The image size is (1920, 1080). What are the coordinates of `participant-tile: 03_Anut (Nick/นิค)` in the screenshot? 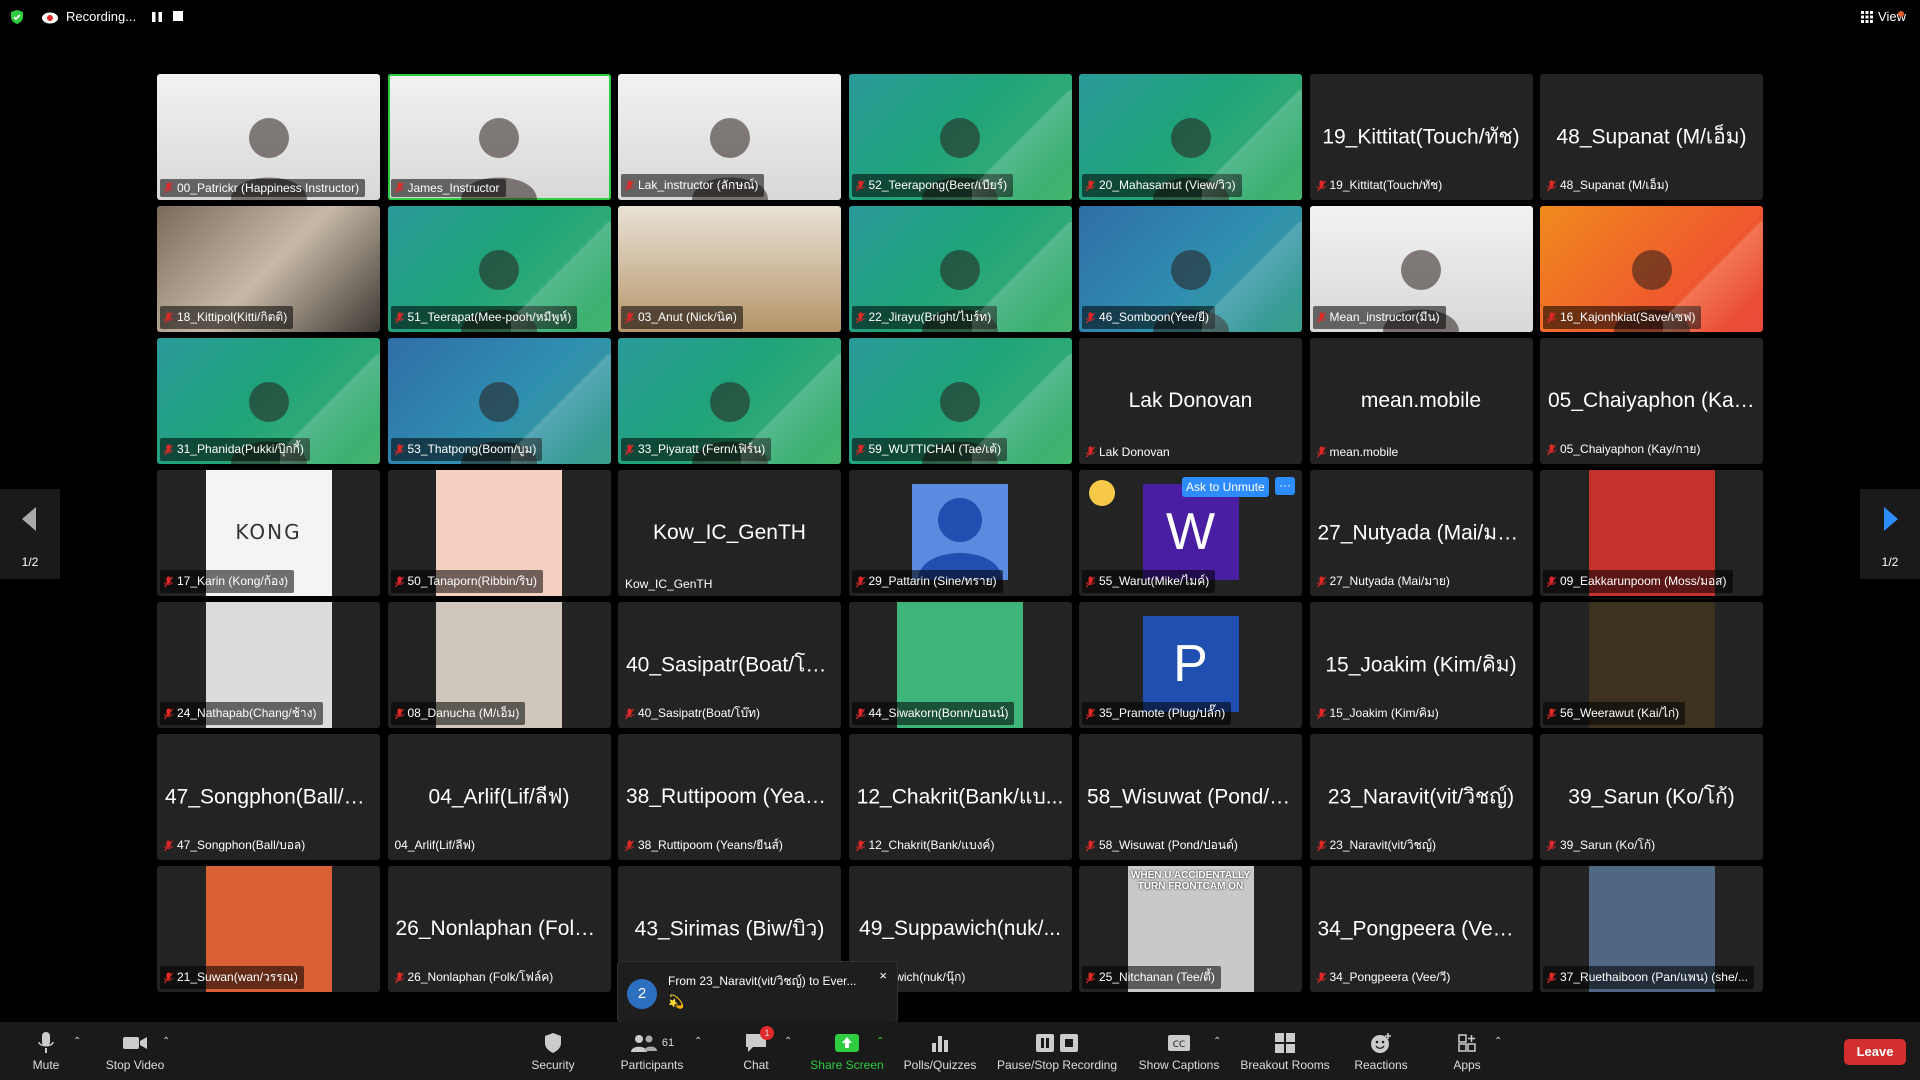 It's located at (729, 269).